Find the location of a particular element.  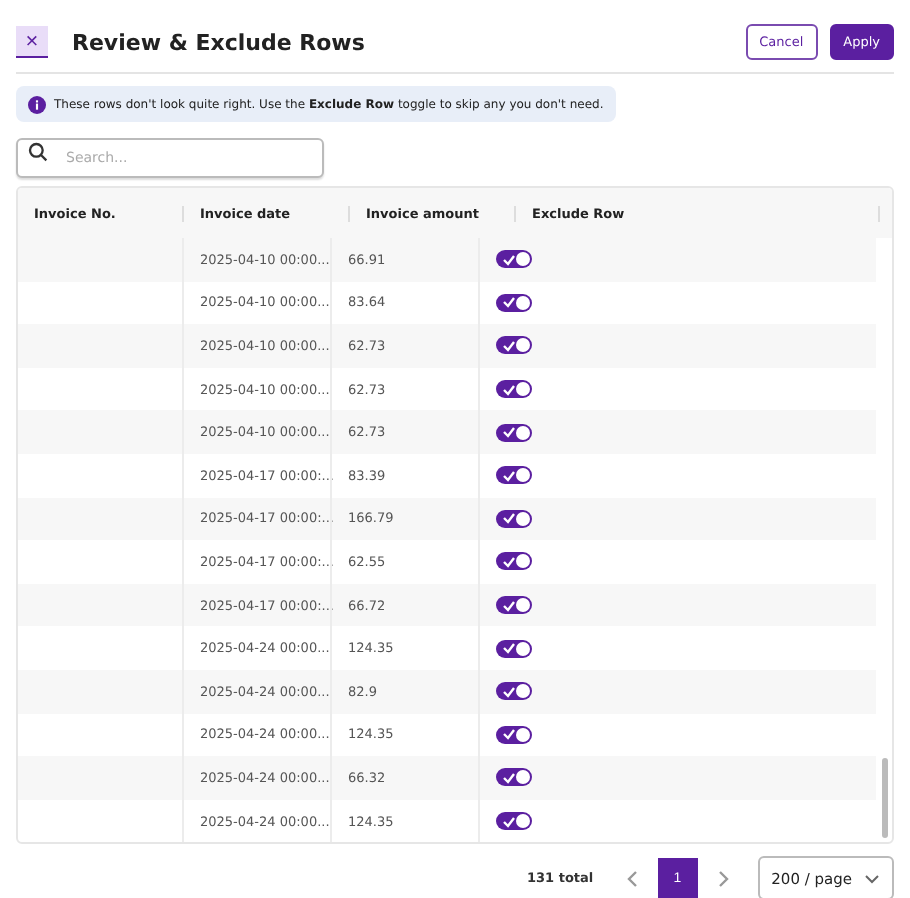

next-page-icon is located at coordinates (723, 878).